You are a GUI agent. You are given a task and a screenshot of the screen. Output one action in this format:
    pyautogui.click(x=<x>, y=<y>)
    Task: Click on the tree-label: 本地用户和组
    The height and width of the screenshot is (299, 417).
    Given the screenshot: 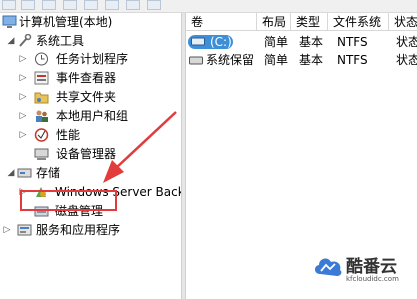 What is the action you would take?
    pyautogui.click(x=92, y=116)
    